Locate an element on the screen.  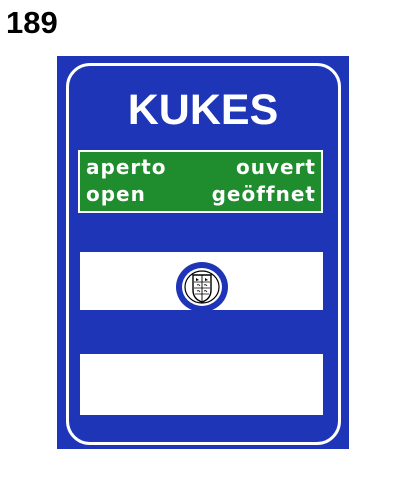
blank-strip is located at coordinates (201, 384).